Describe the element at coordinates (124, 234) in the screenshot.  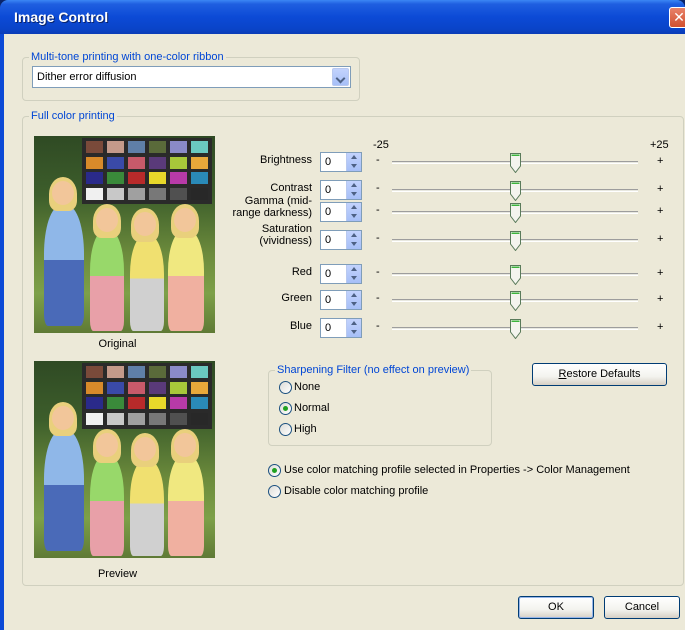
I see `original-image` at that location.